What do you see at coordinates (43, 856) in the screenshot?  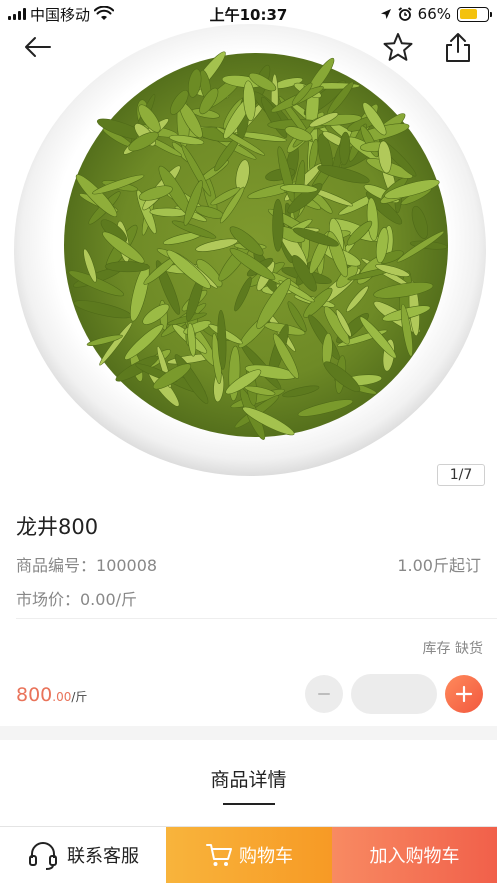 I see `headset-icon` at bounding box center [43, 856].